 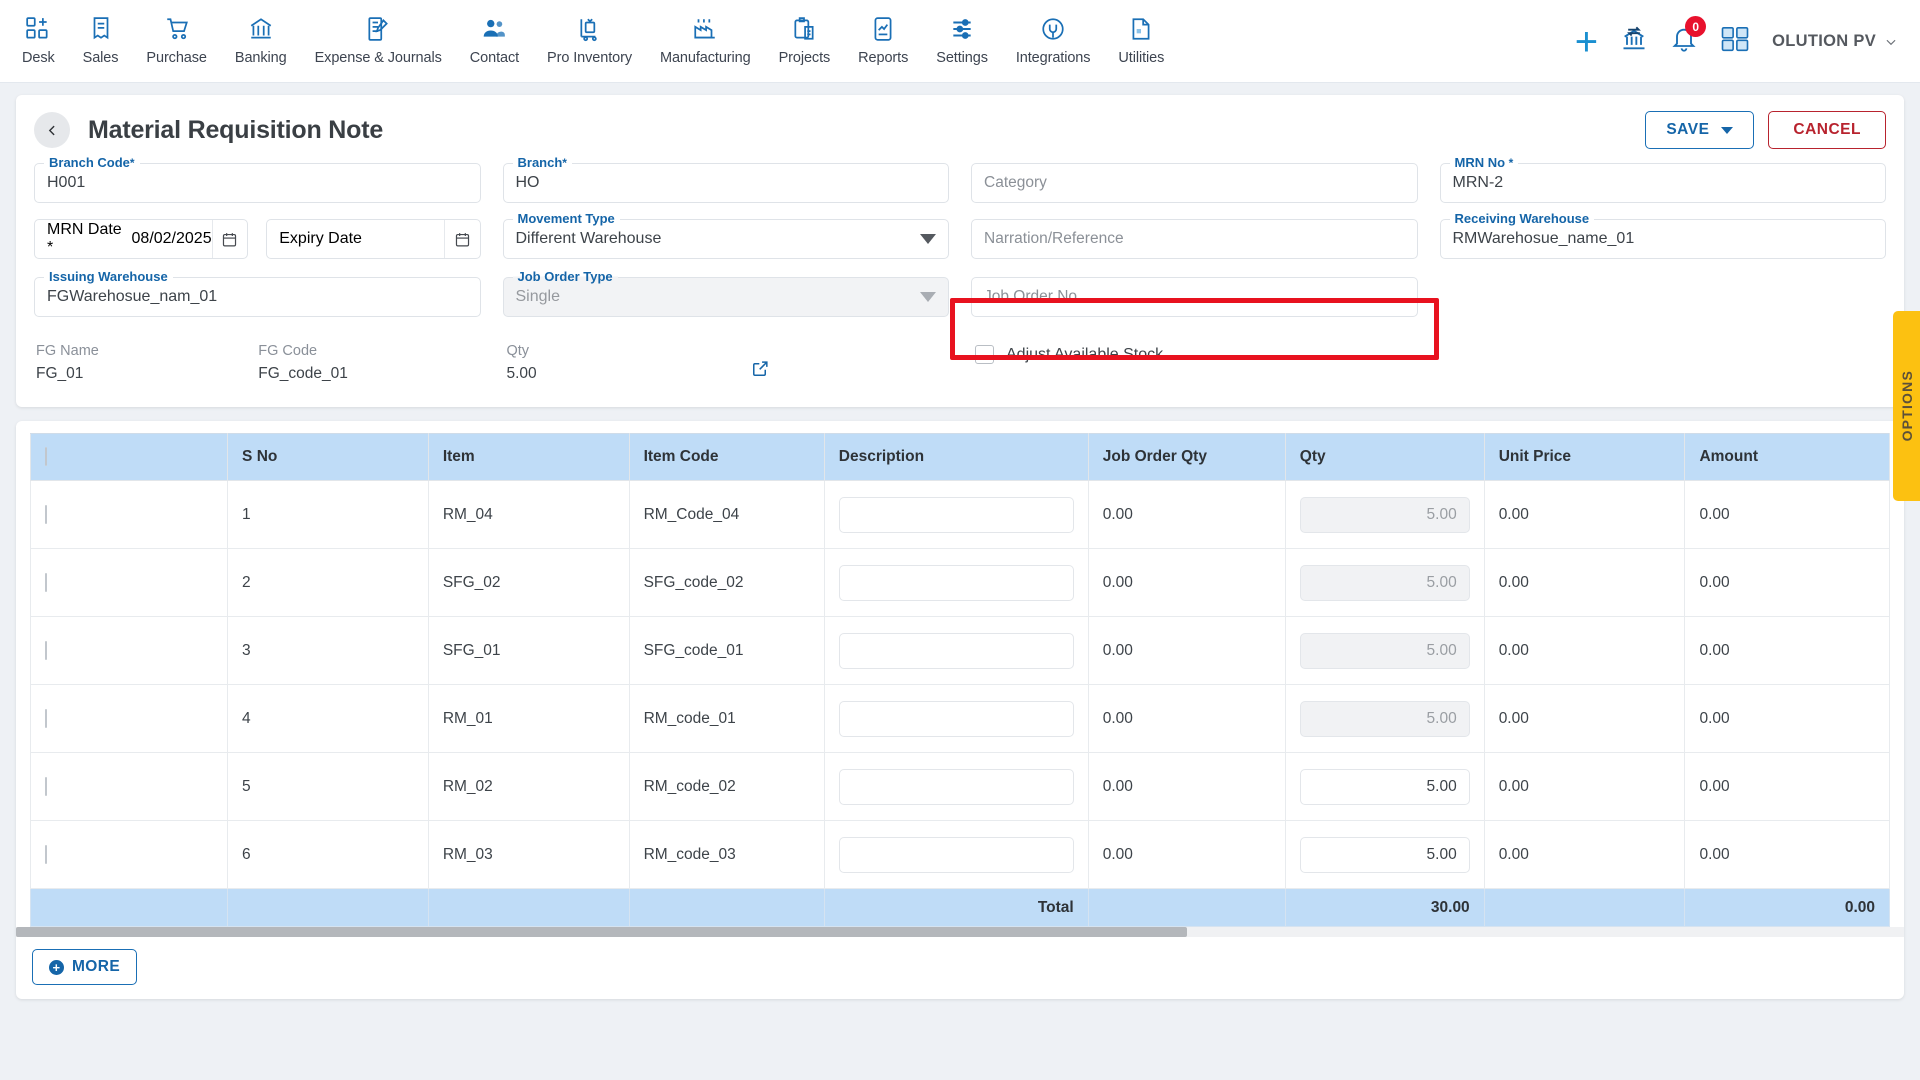 I want to click on field-mrn-no-wrap: MRN No * MRN-2, so click(x=1662, y=179).